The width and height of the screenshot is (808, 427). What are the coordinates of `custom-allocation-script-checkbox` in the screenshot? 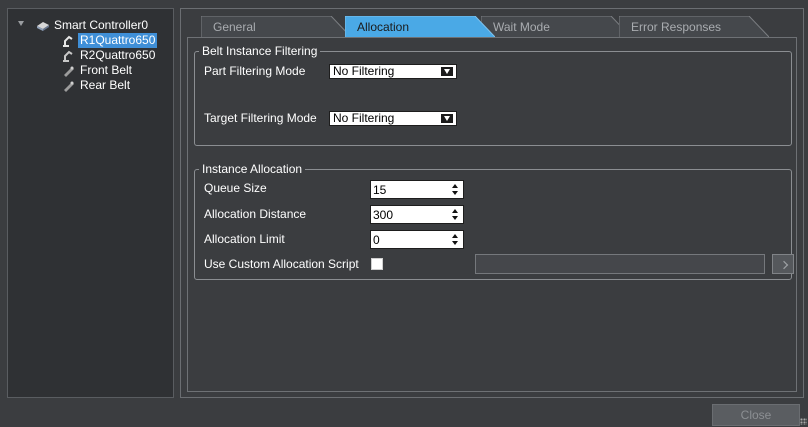 It's located at (377, 264).